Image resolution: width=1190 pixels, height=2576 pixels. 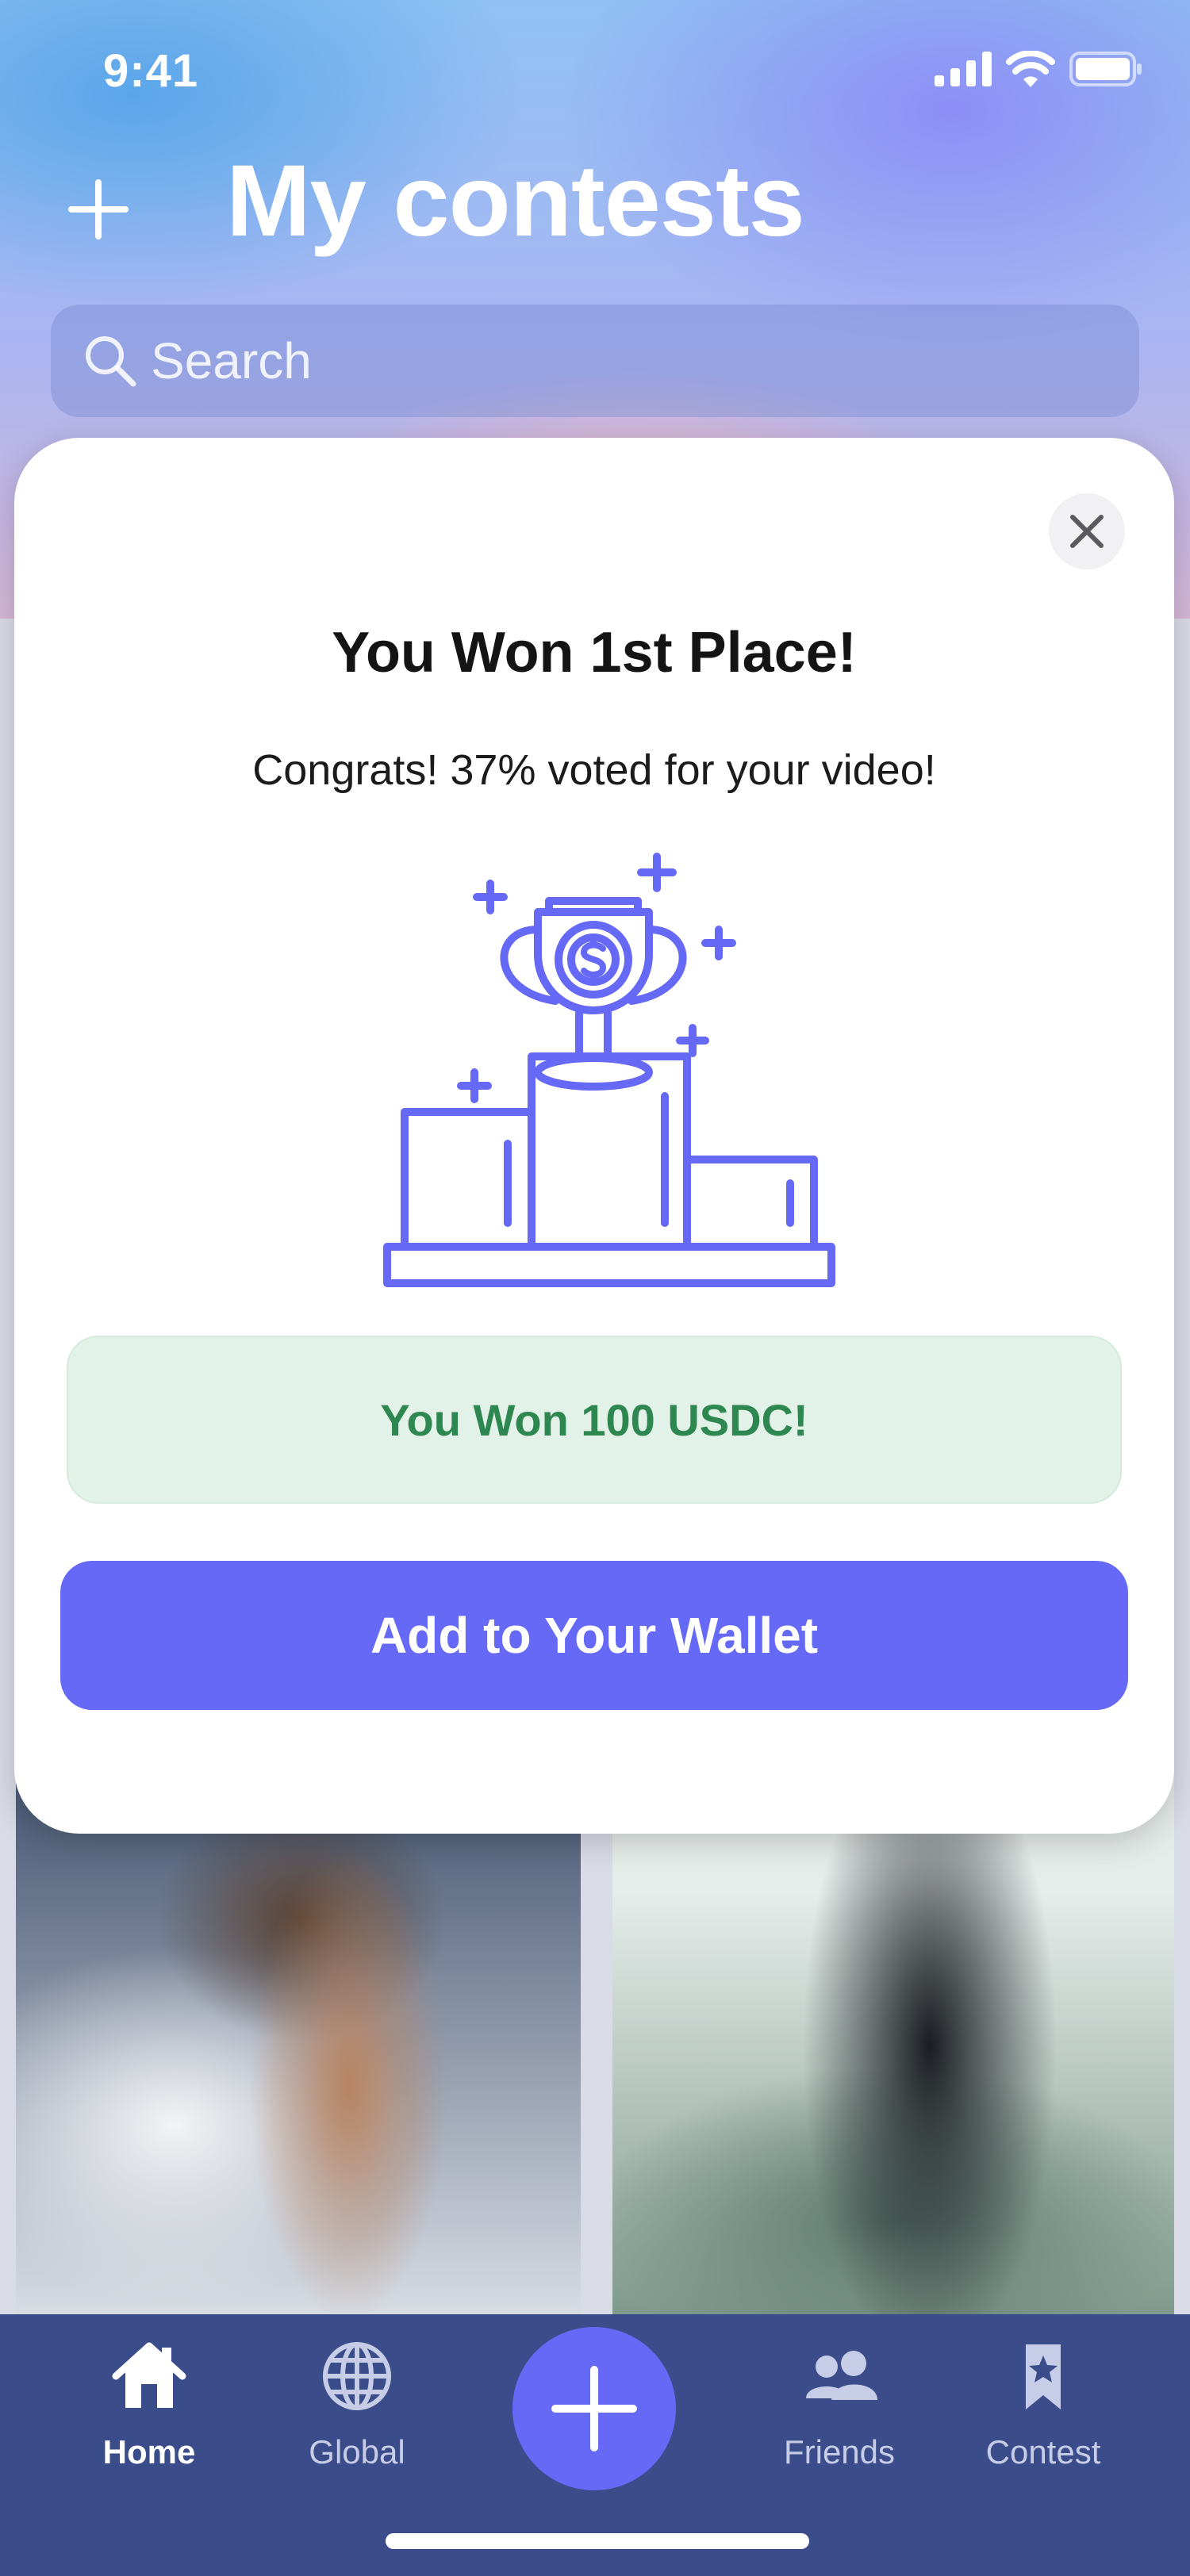 I want to click on tab-home: Home, so click(x=149, y=2420).